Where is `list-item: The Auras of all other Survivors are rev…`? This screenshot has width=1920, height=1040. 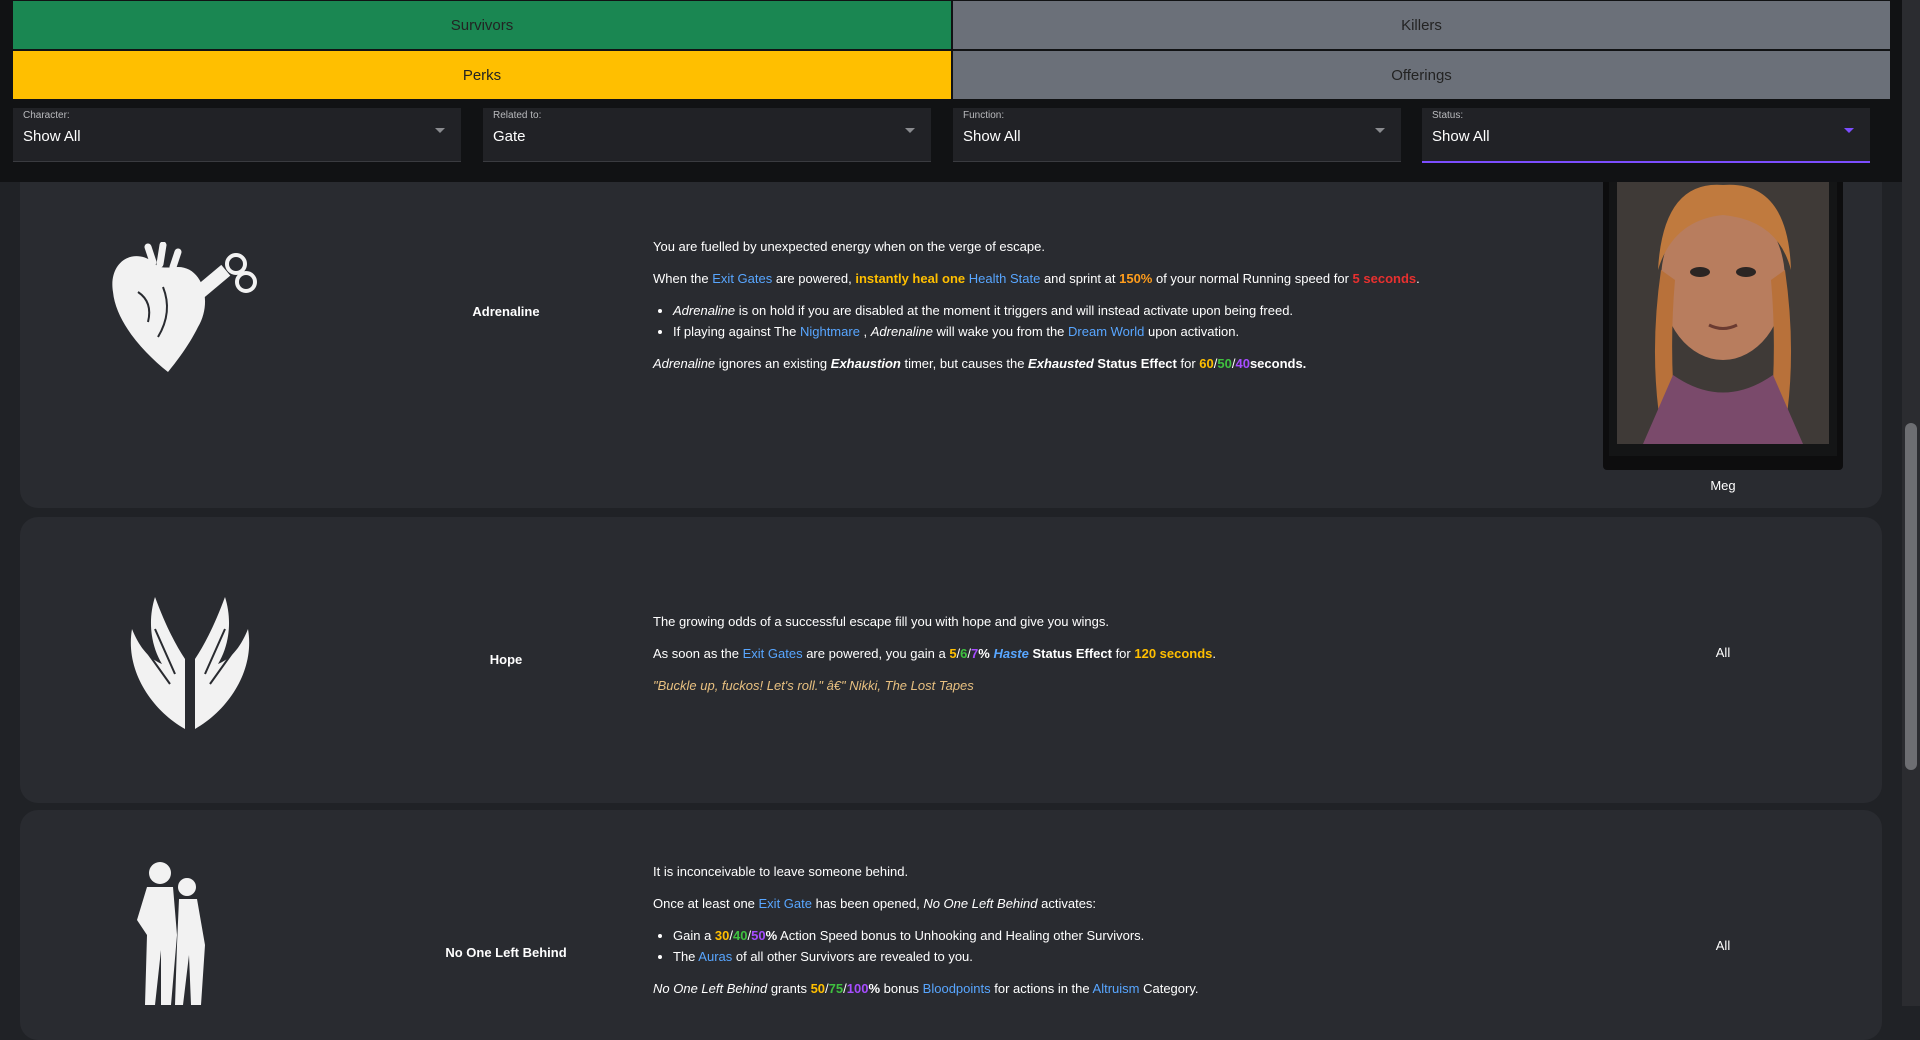
list-item: The Auras of all other Survivors are rev… is located at coordinates (1073, 956).